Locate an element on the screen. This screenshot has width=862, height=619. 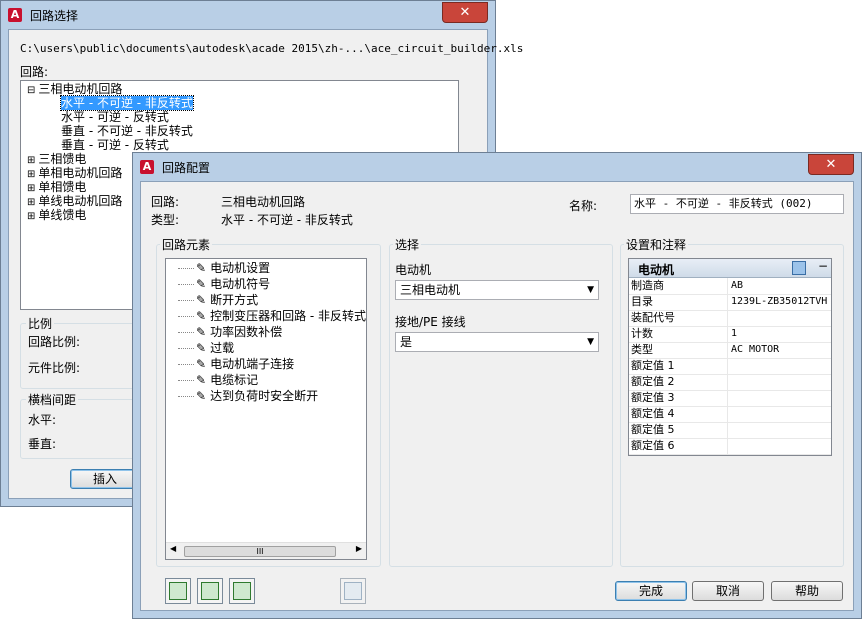
property-row: 额定值 2 is located at coordinates (730, 382).